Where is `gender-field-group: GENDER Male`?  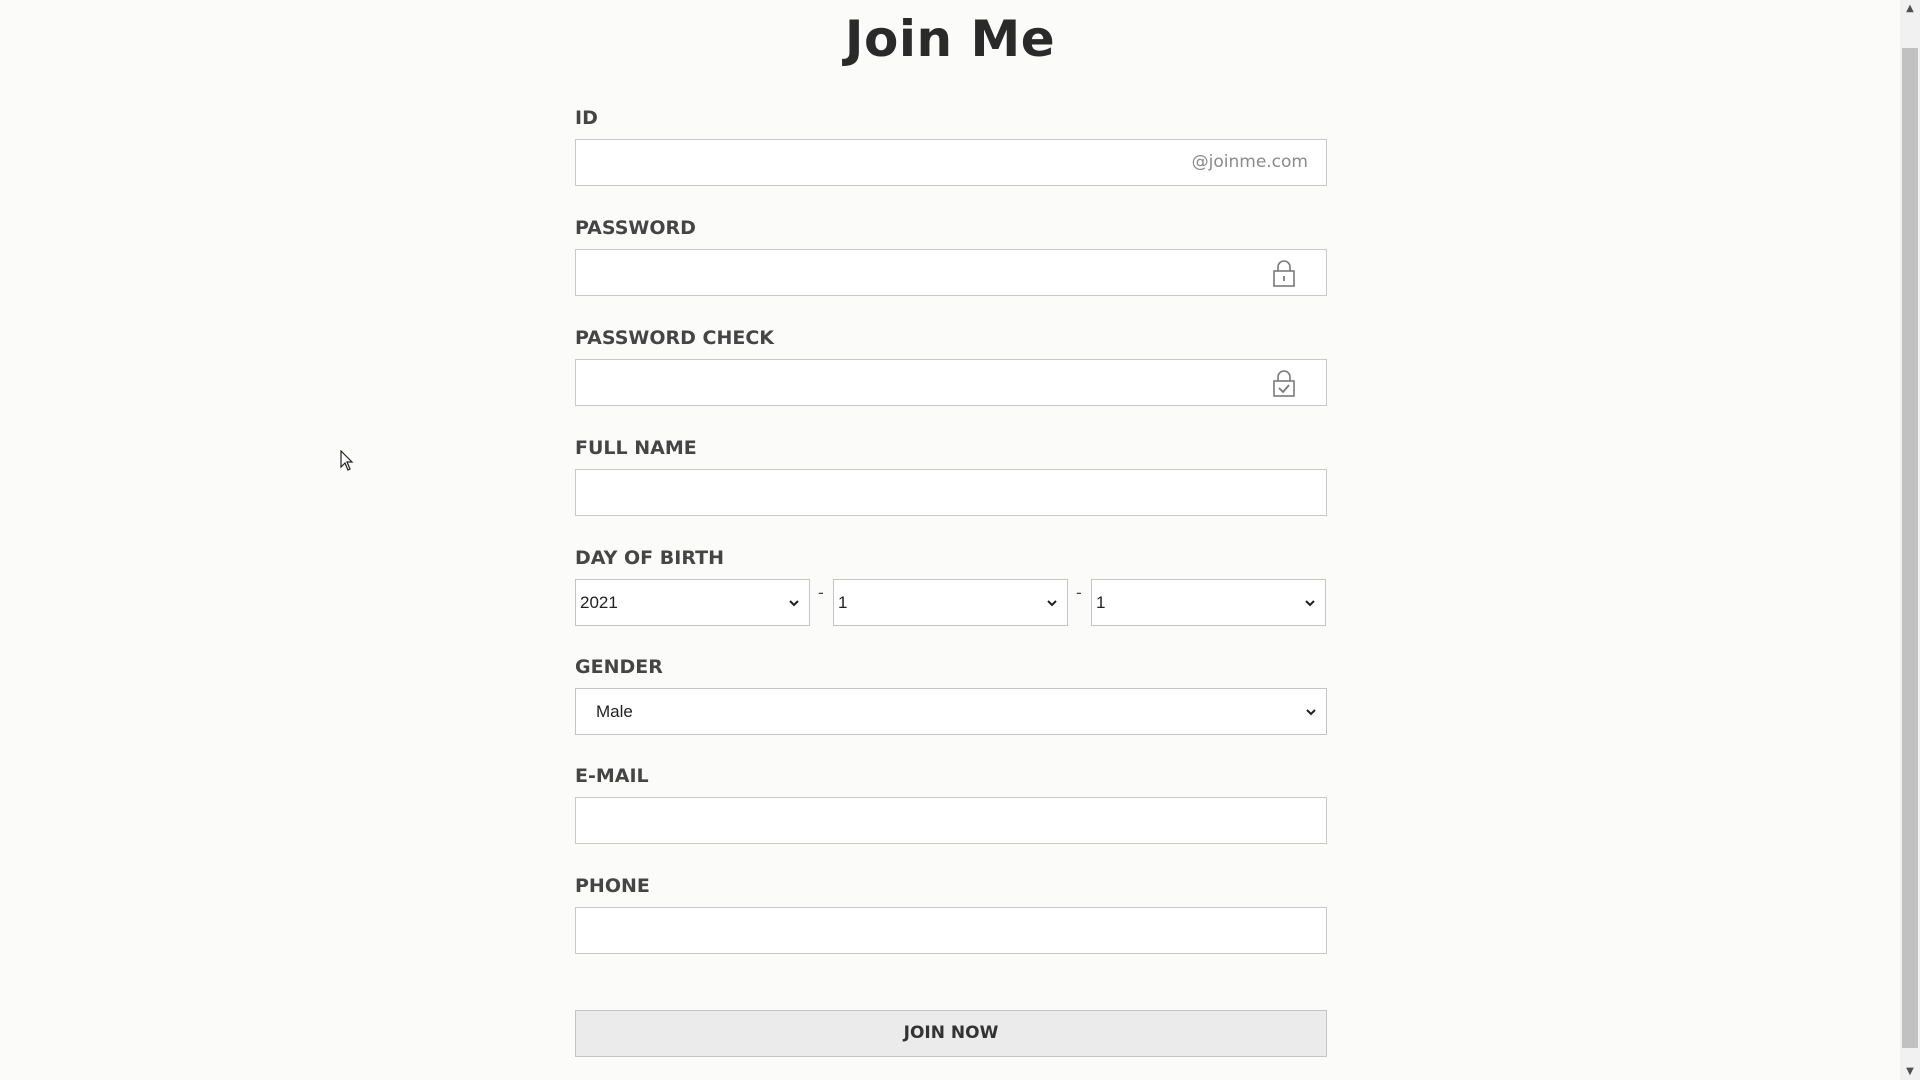 gender-field-group: GENDER Male is located at coordinates (951, 694).